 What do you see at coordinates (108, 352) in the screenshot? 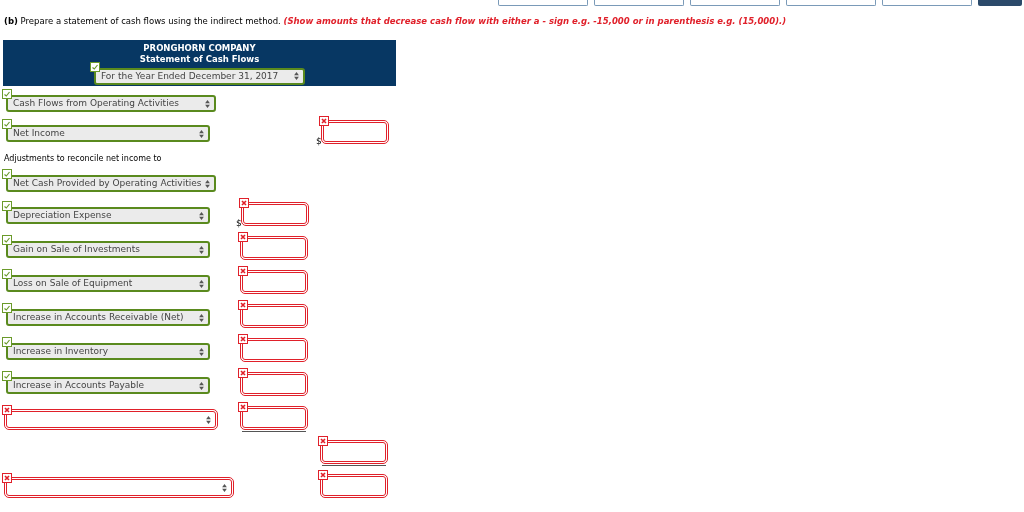
I see `dropdown: Increase in Inventory` at bounding box center [108, 352].